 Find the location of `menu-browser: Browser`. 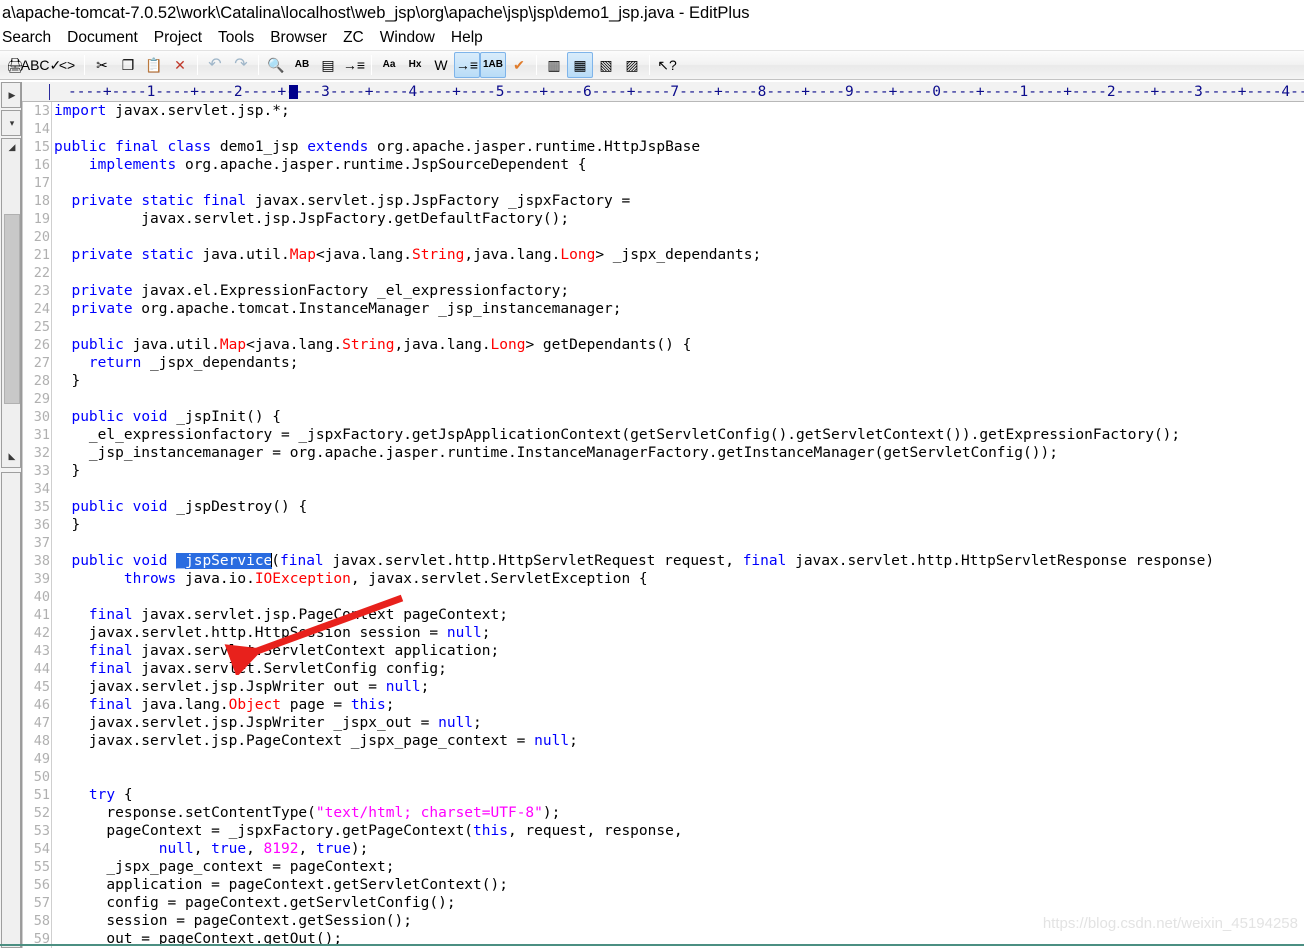

menu-browser: Browser is located at coordinates (303, 38).